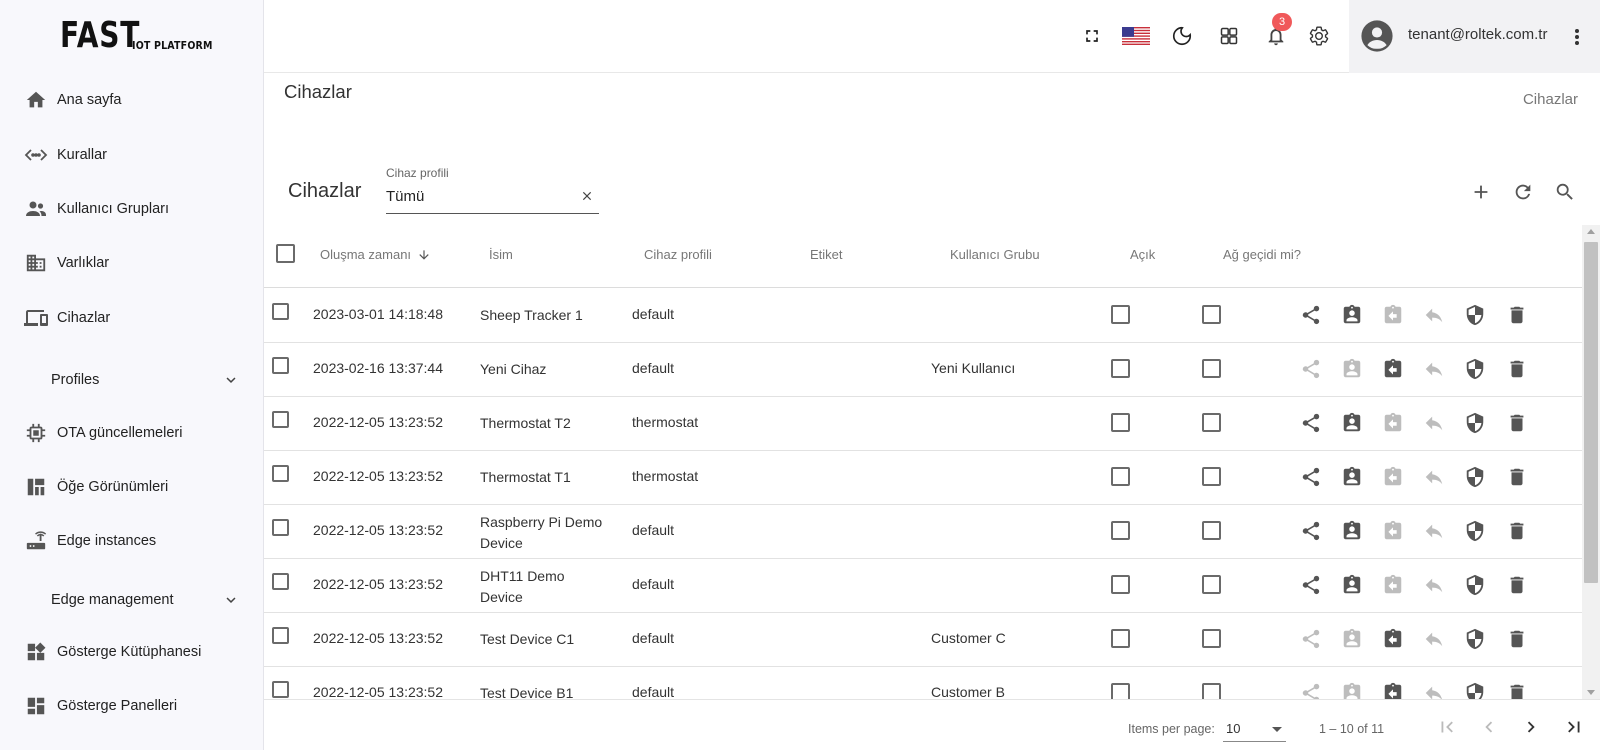  I want to click on breadcrumb: Cihazlar, so click(1550, 99).